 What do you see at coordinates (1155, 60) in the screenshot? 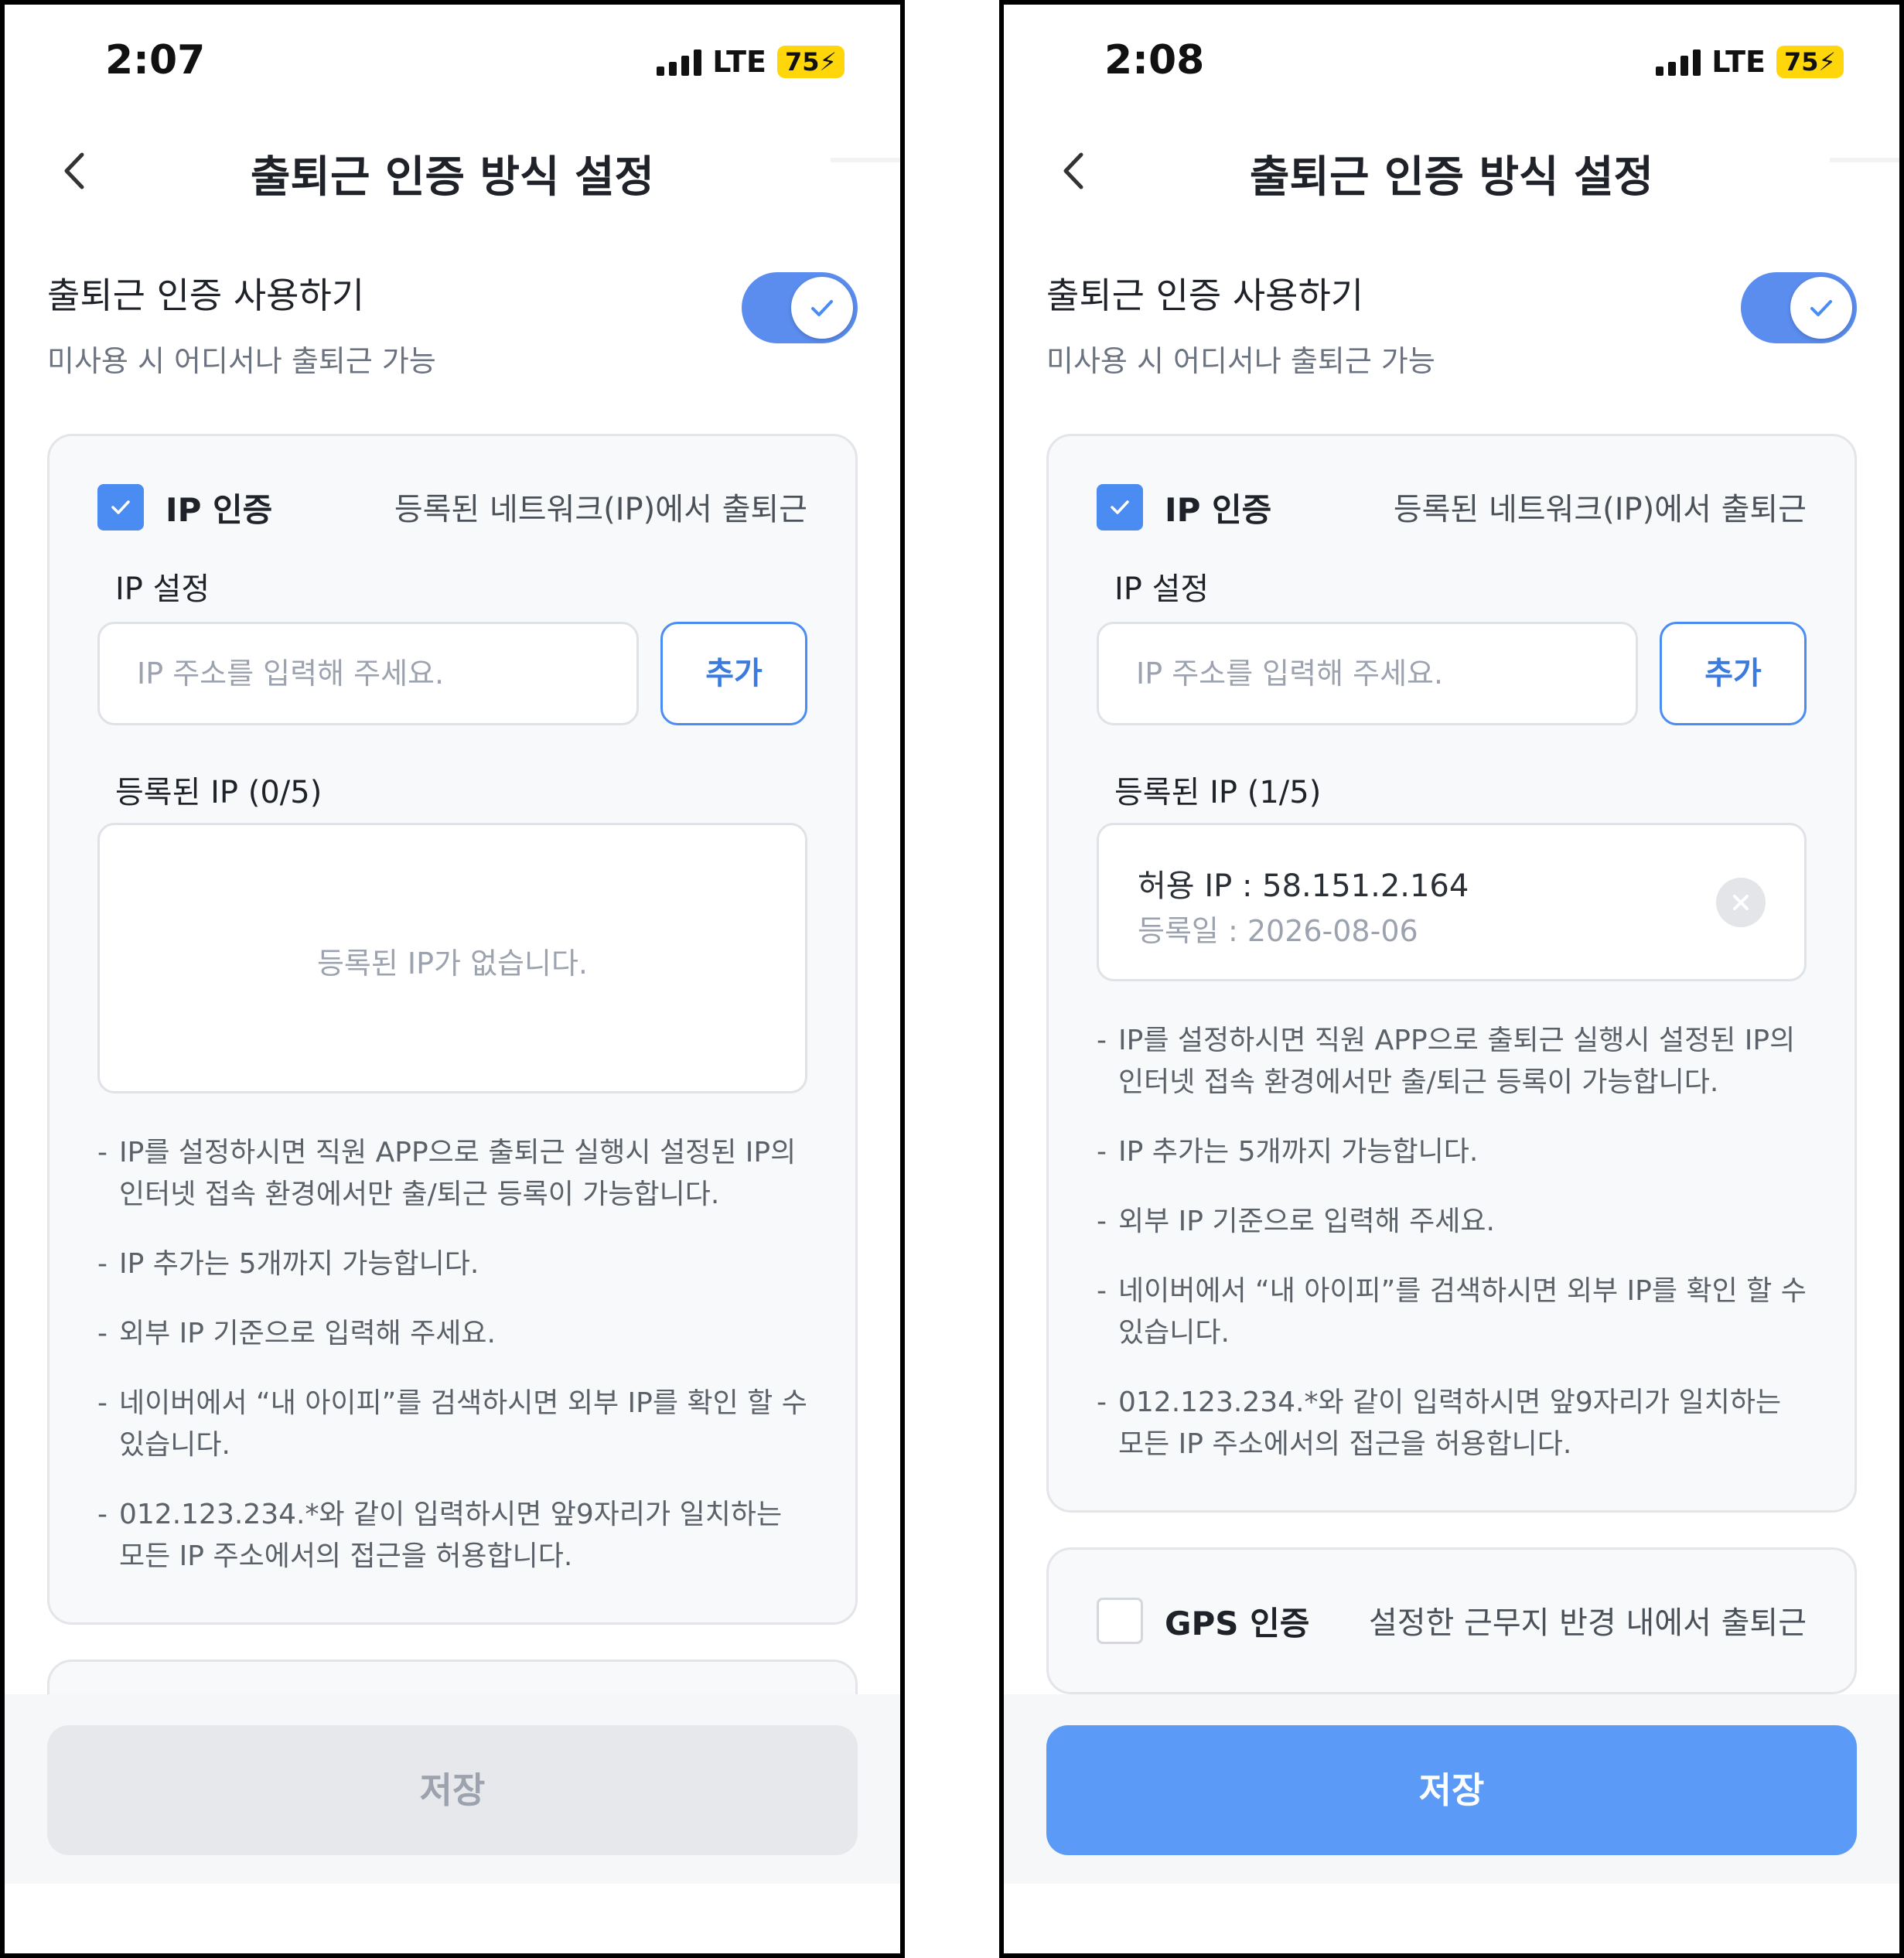
I see `status-time: 2:08` at bounding box center [1155, 60].